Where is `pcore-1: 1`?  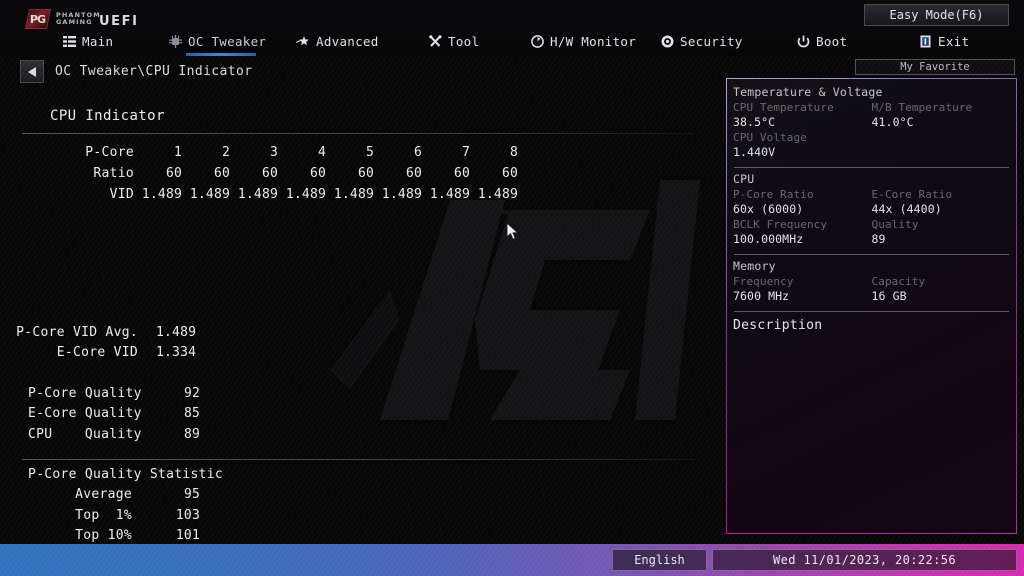 pcore-1: 1 is located at coordinates (177, 152).